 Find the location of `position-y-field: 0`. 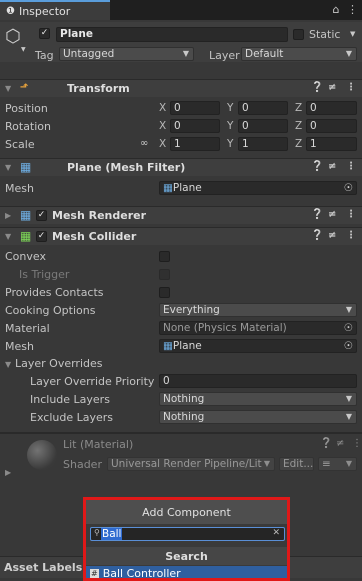

position-y-field: 0 is located at coordinates (263, 108).